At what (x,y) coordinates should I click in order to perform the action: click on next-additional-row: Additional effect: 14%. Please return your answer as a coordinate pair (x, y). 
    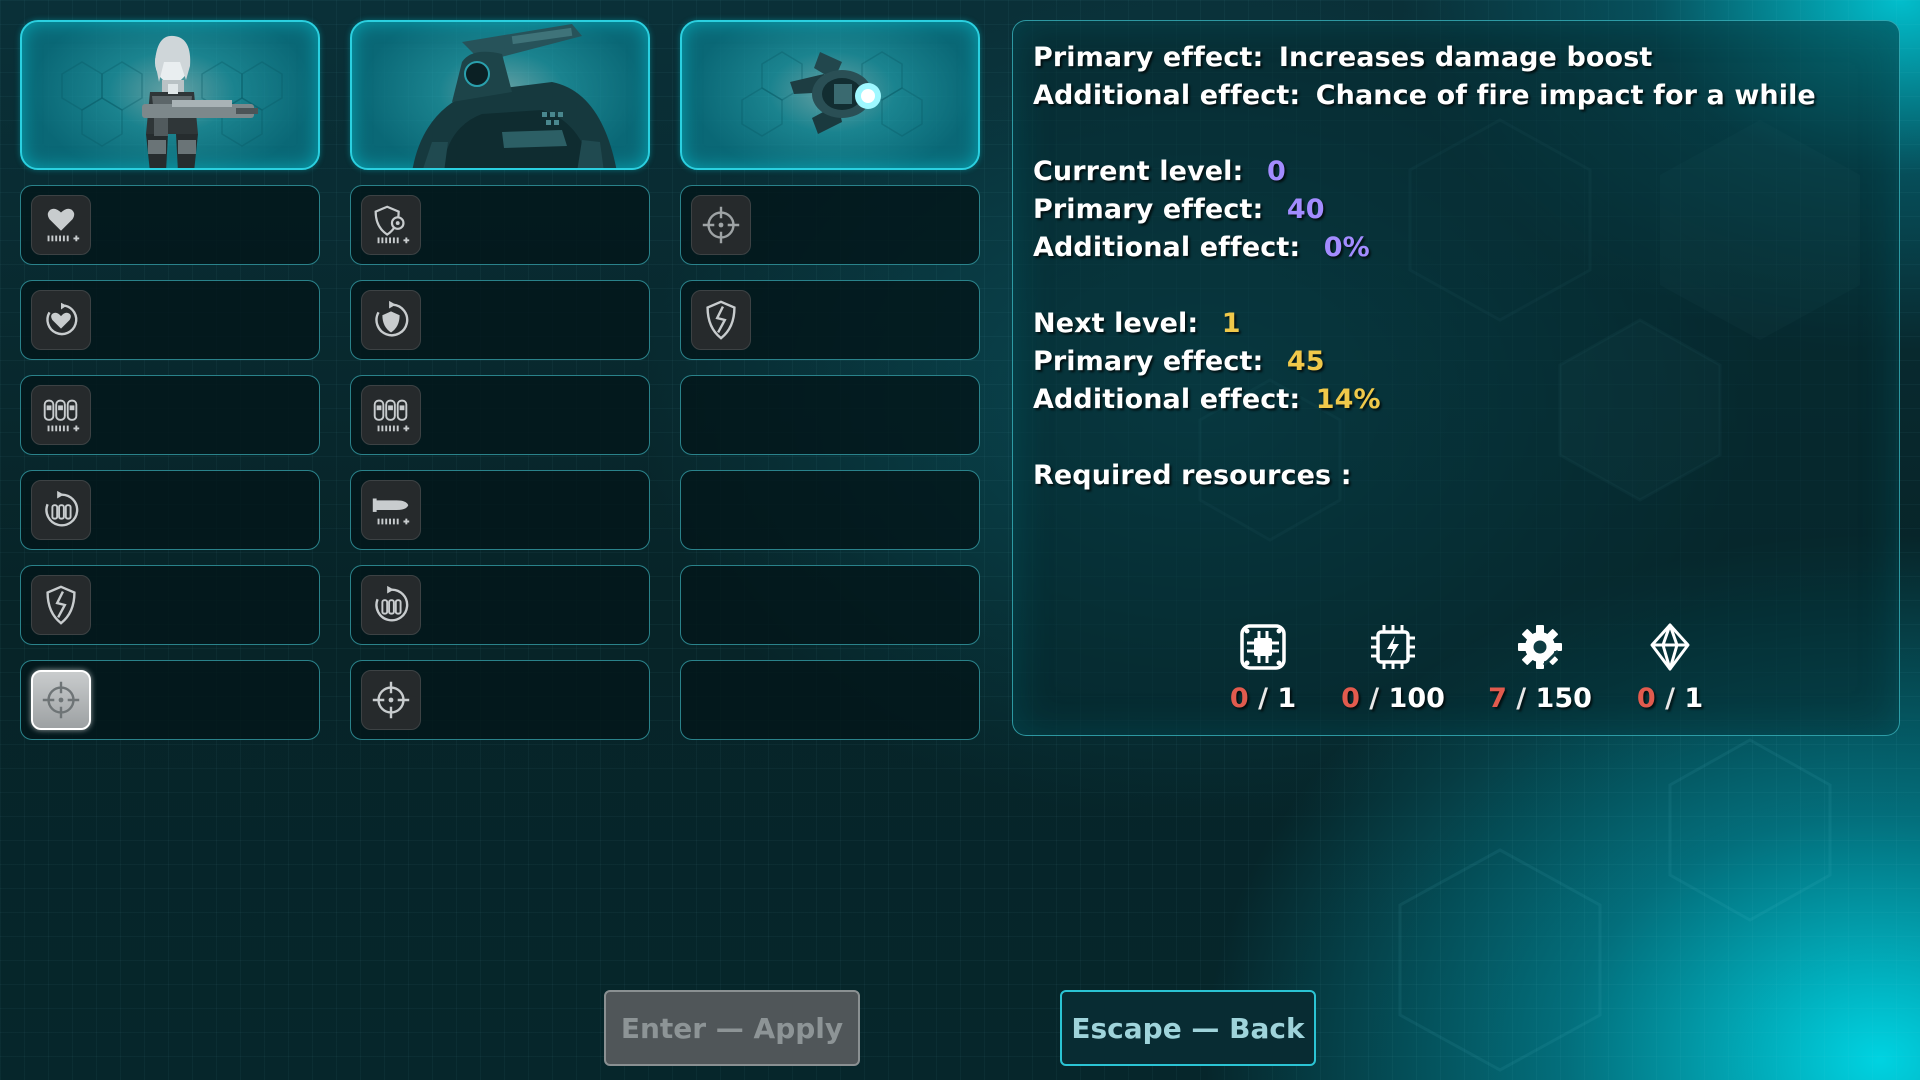
    Looking at the image, I should click on (1207, 399).